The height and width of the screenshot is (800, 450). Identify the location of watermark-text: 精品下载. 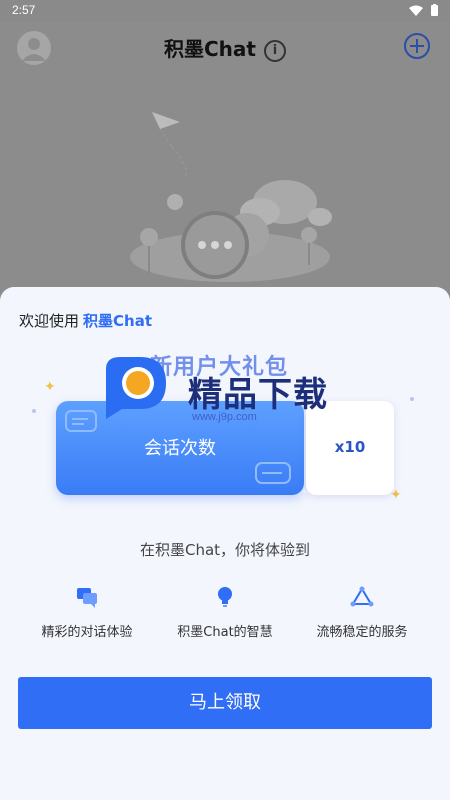
(258, 395).